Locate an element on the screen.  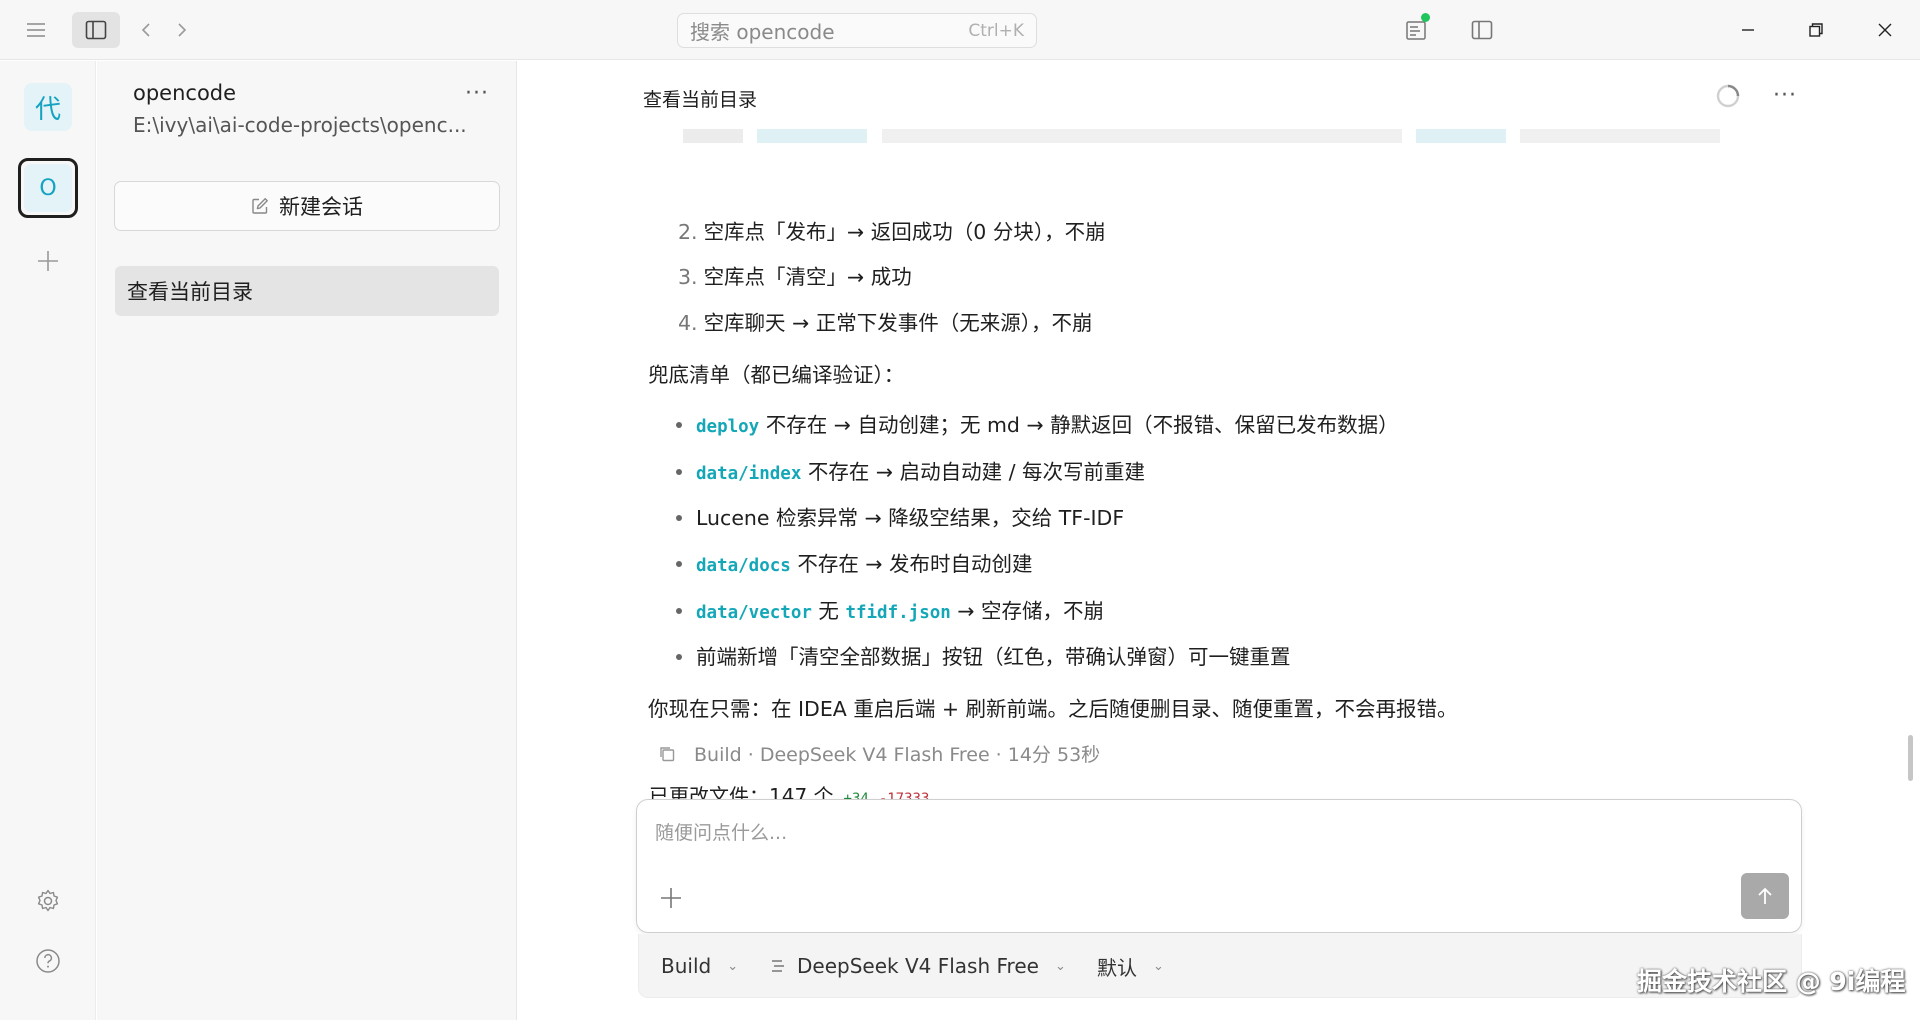
workspace-avatar-active: O is located at coordinates (48, 188).